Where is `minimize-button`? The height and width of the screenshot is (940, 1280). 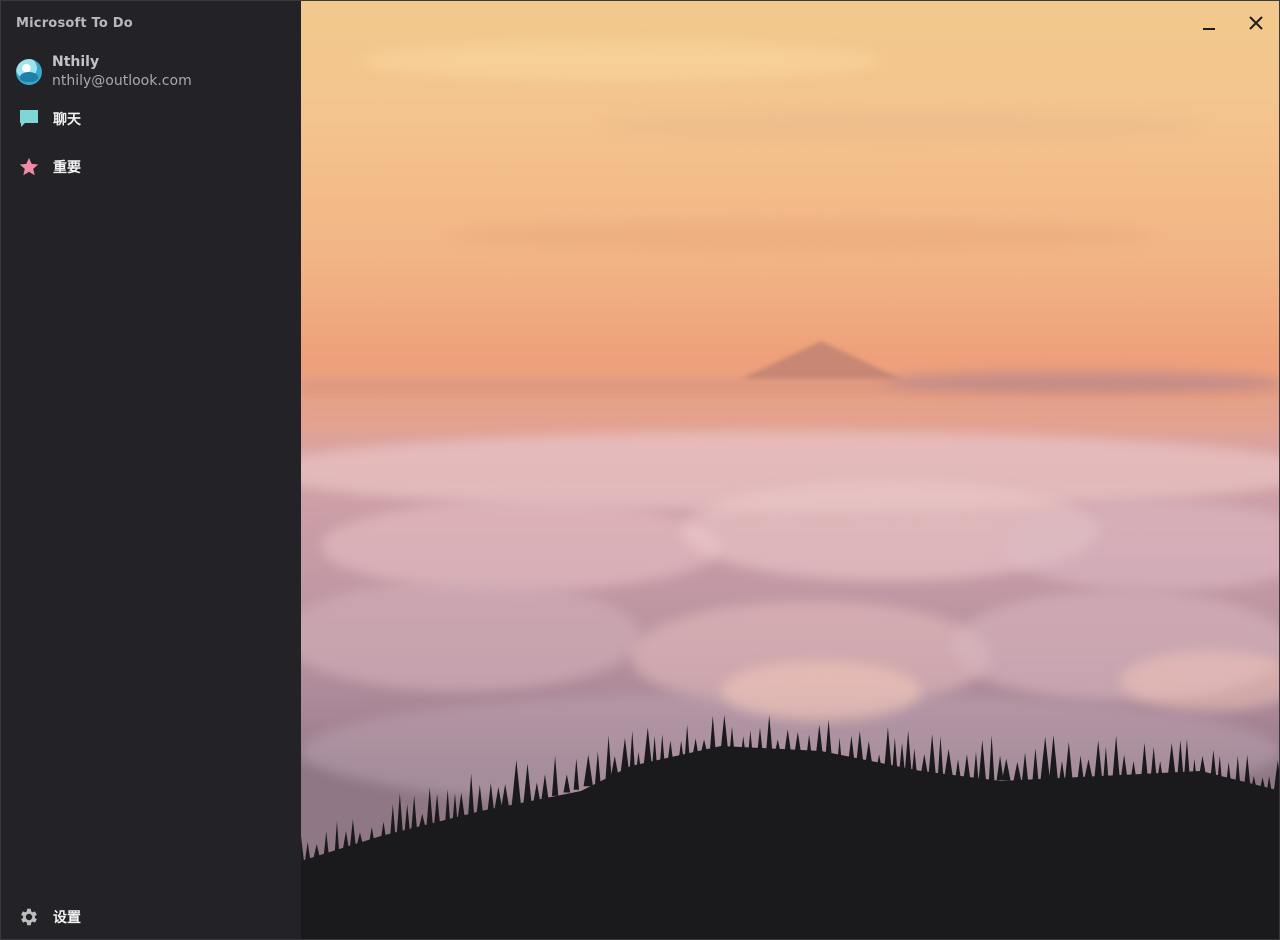
minimize-button is located at coordinates (1209, 25).